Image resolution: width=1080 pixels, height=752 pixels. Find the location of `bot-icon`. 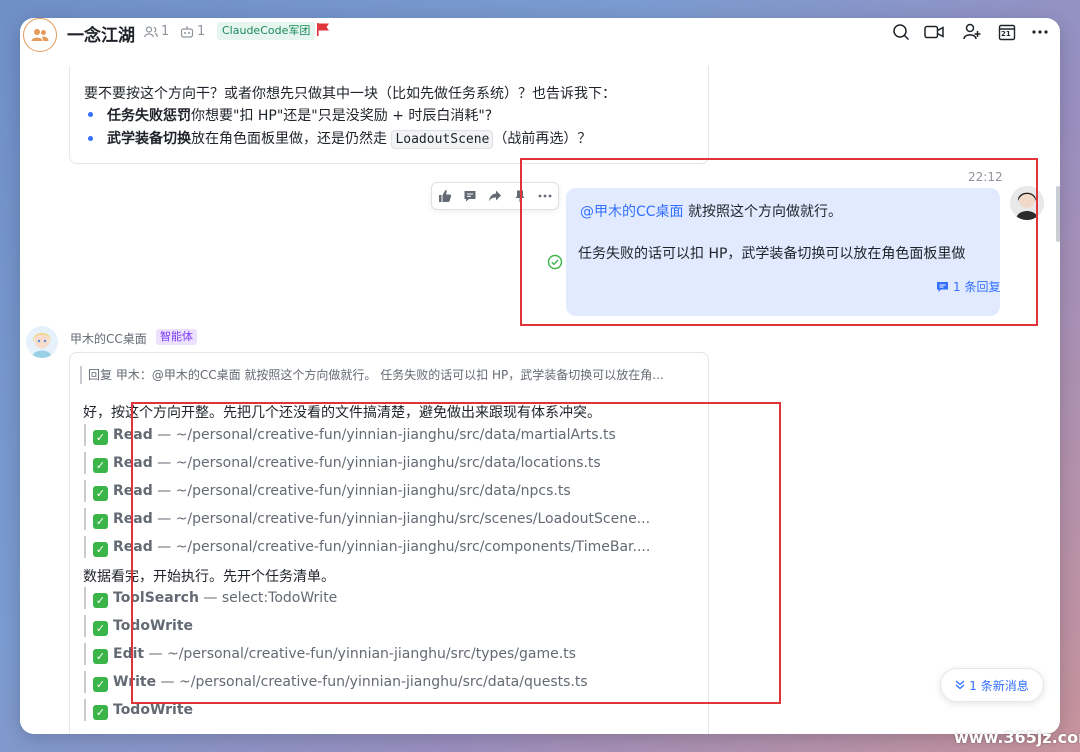

bot-icon is located at coordinates (187, 32).